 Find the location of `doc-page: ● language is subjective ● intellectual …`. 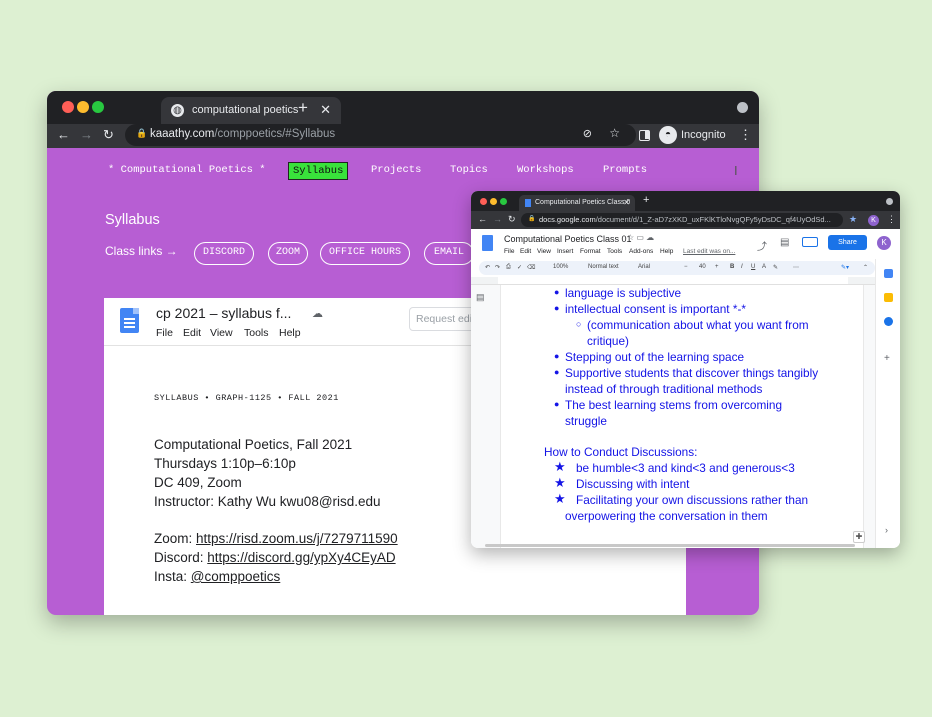

doc-page: ● language is subjective ● intellectual … is located at coordinates (682, 416).